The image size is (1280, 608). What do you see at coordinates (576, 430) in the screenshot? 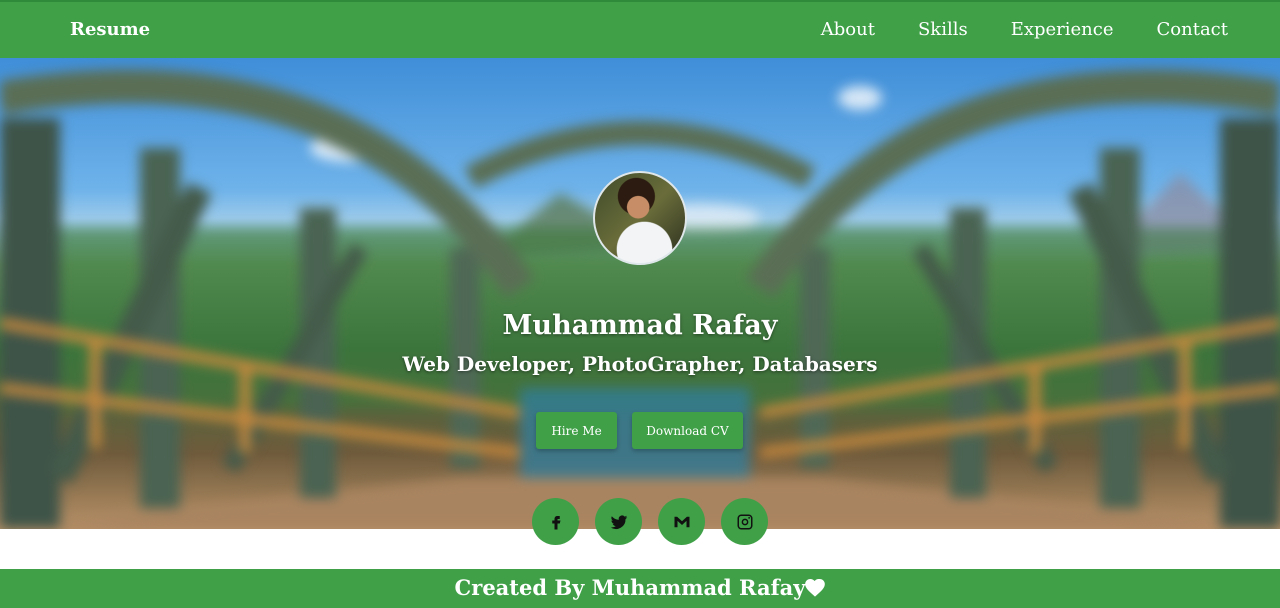
I see `hire-me-button: Hire Me` at bounding box center [576, 430].